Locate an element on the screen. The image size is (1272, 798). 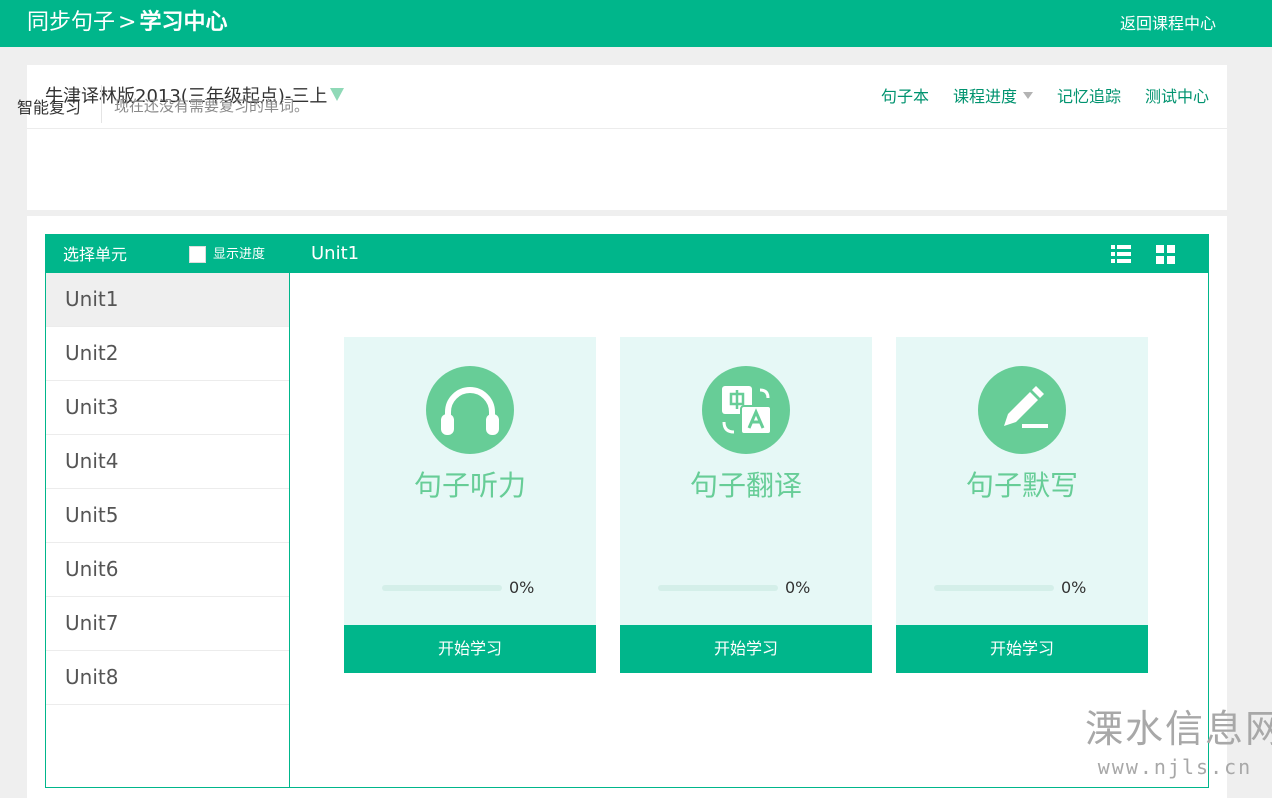
watermark: 溧水信息网 www.njls.cn is located at coordinates (1178, 744).